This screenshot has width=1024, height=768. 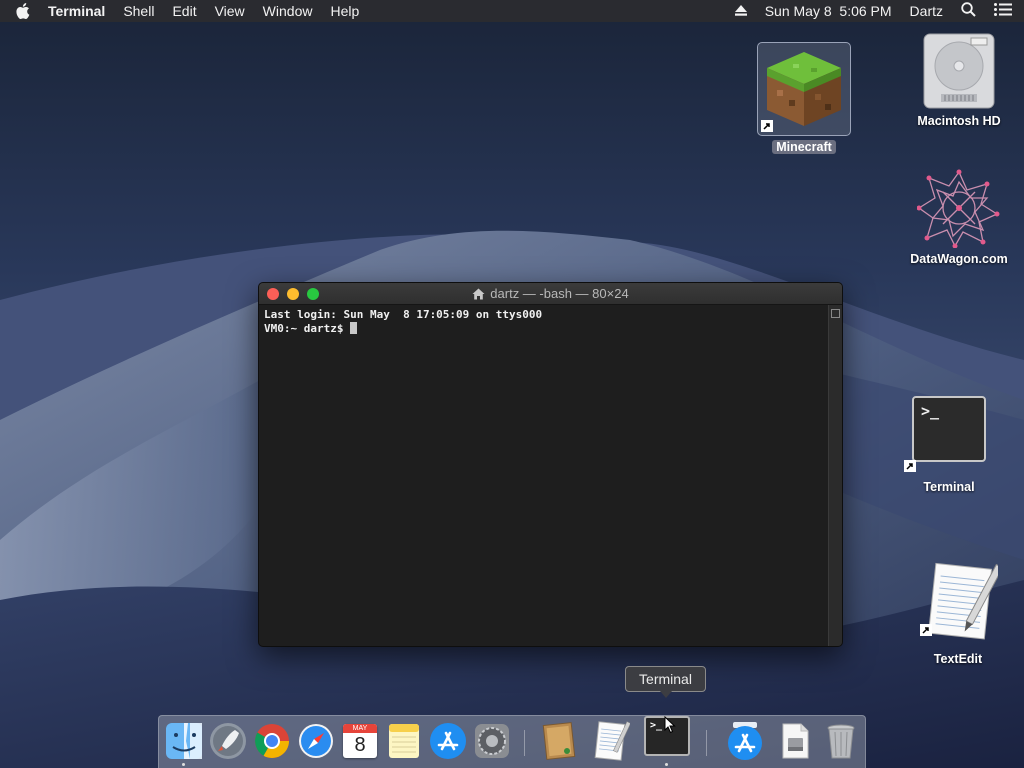 I want to click on terminal-prompt-line: VM0:~ dartz$, so click(x=544, y=329).